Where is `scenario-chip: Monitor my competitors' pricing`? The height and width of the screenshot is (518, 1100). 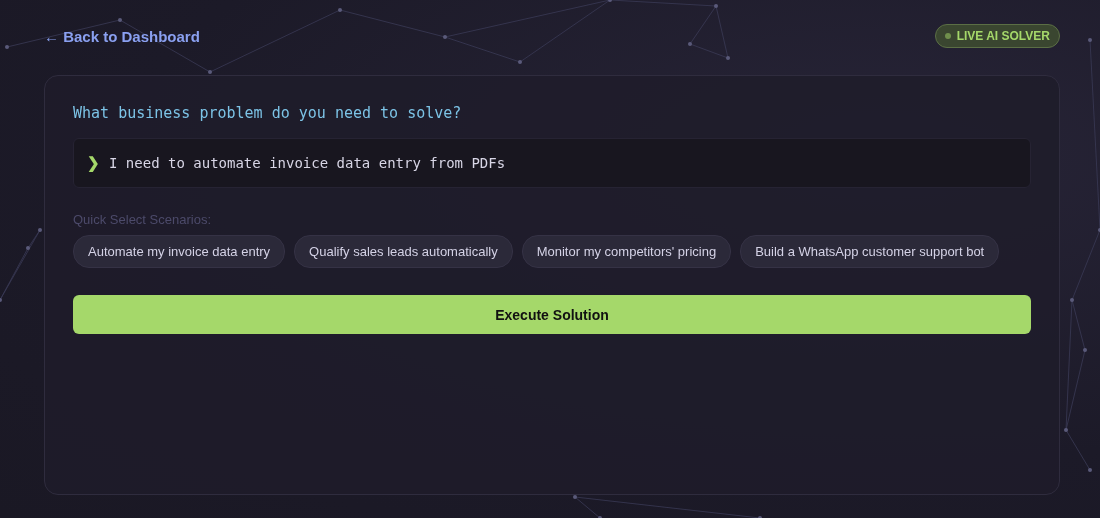
scenario-chip: Monitor my competitors' pricing is located at coordinates (626, 251).